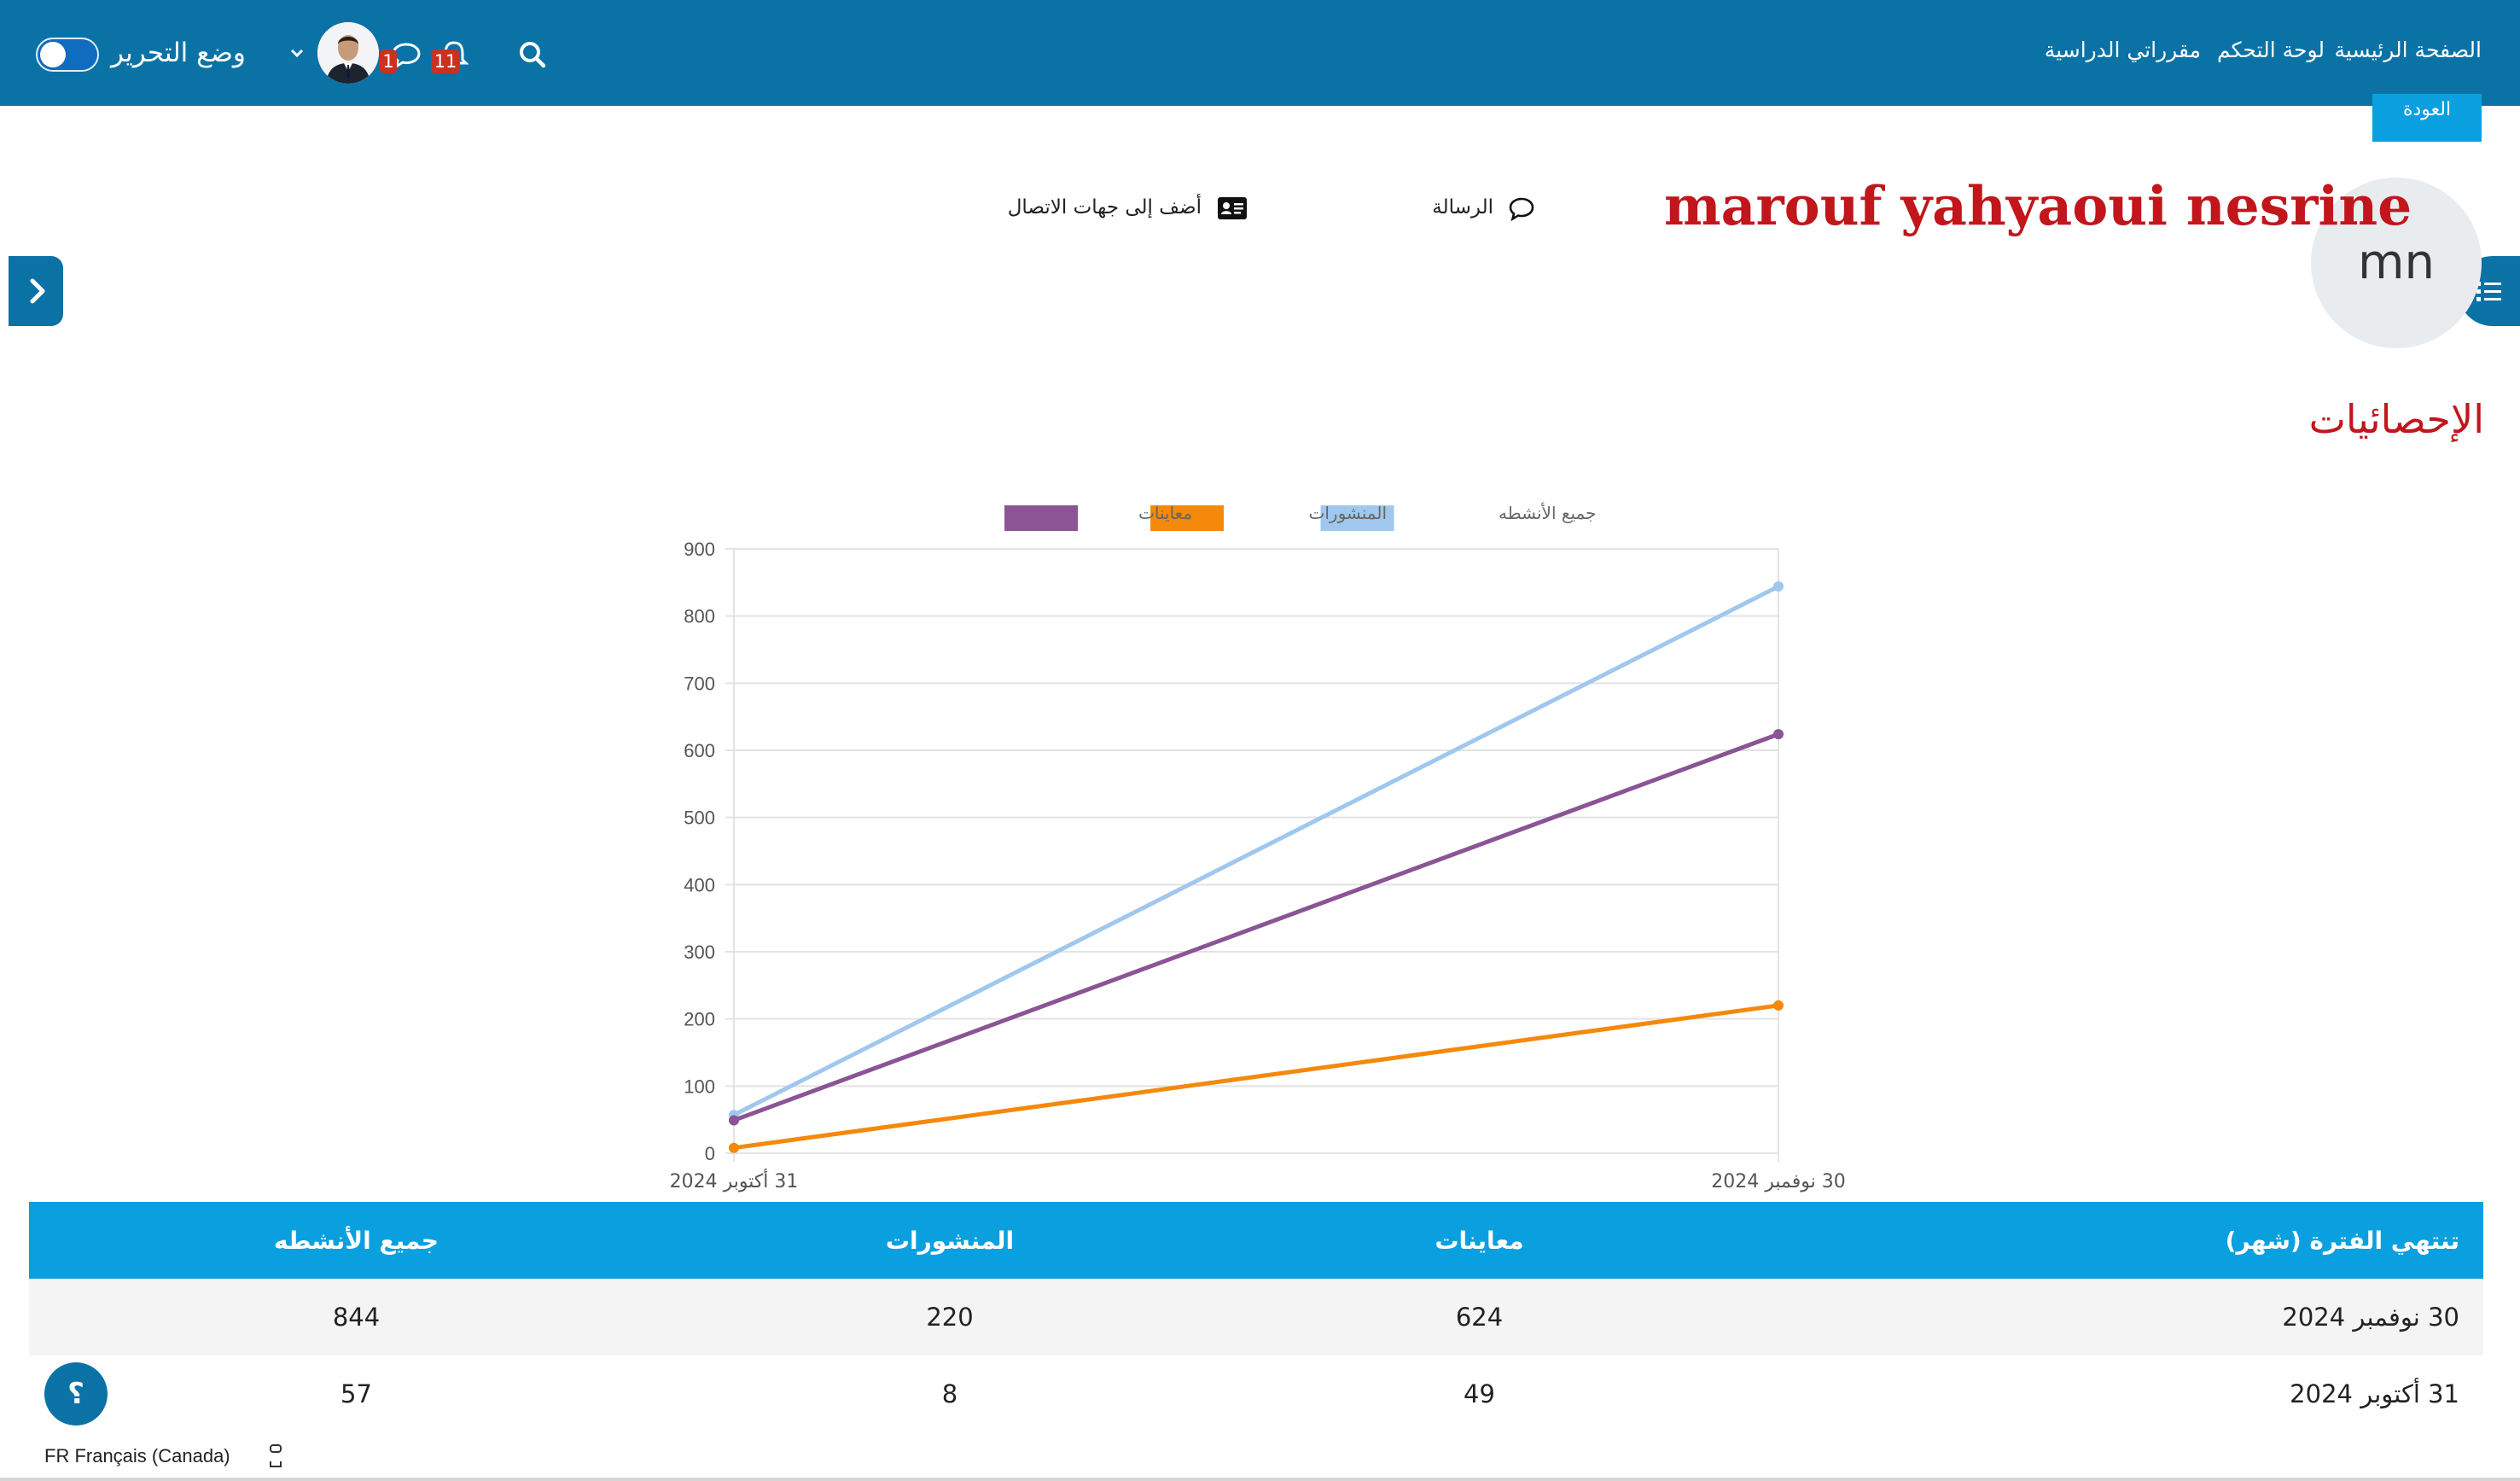 This screenshot has height=1481, width=2520. Describe the element at coordinates (2408, 55) in the screenshot. I see `nav-link-home: الصفحة الرئيسية` at that location.